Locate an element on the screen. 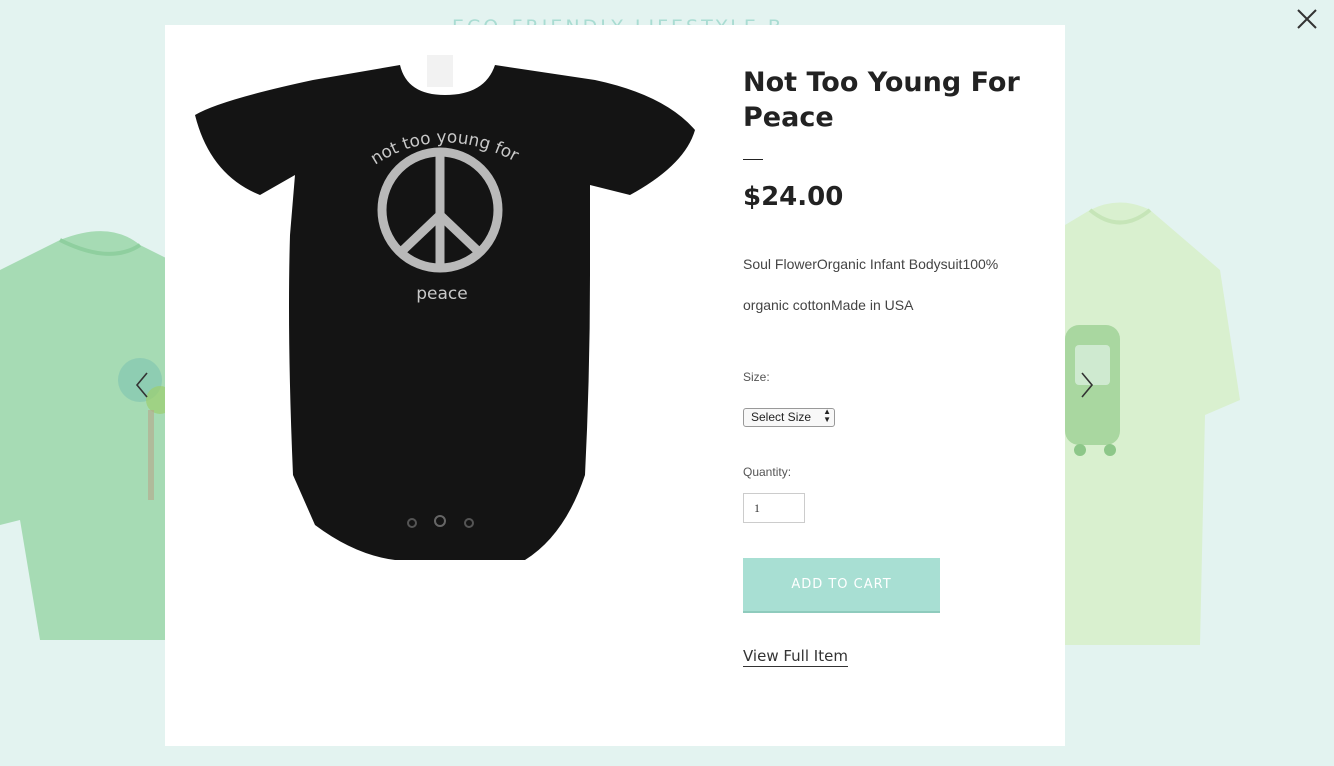  print-text-bottom: peace is located at coordinates (441, 294).